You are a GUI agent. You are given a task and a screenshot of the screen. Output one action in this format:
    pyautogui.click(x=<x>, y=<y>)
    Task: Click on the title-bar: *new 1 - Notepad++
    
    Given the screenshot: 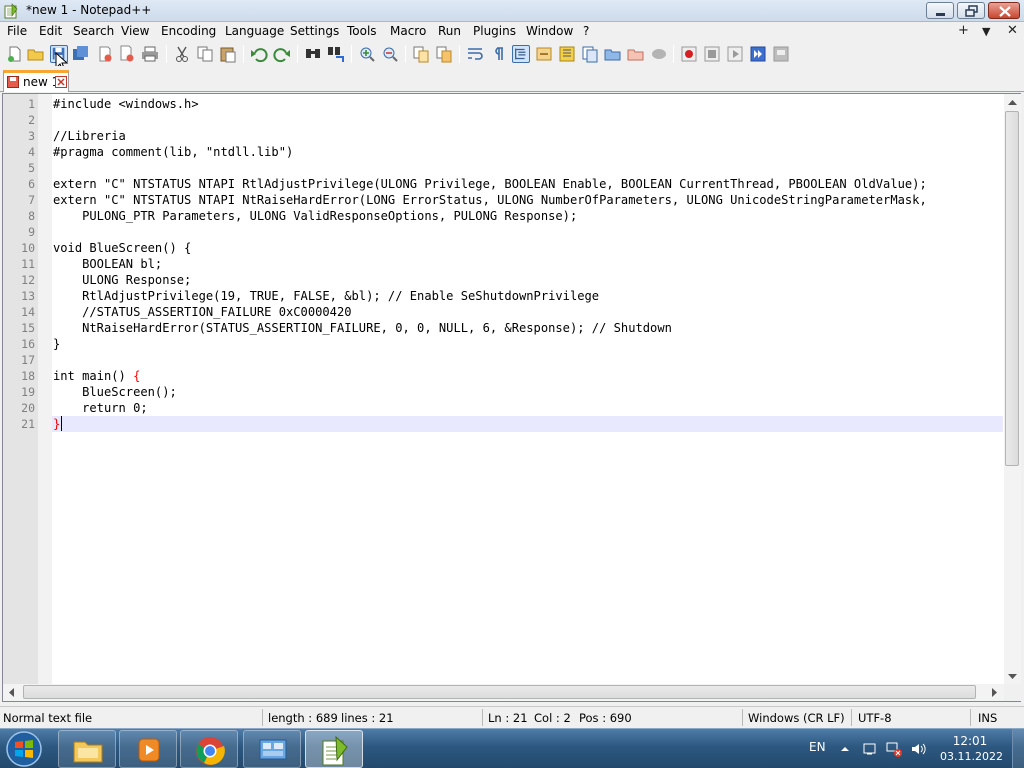 What is the action you would take?
    pyautogui.click(x=512, y=11)
    